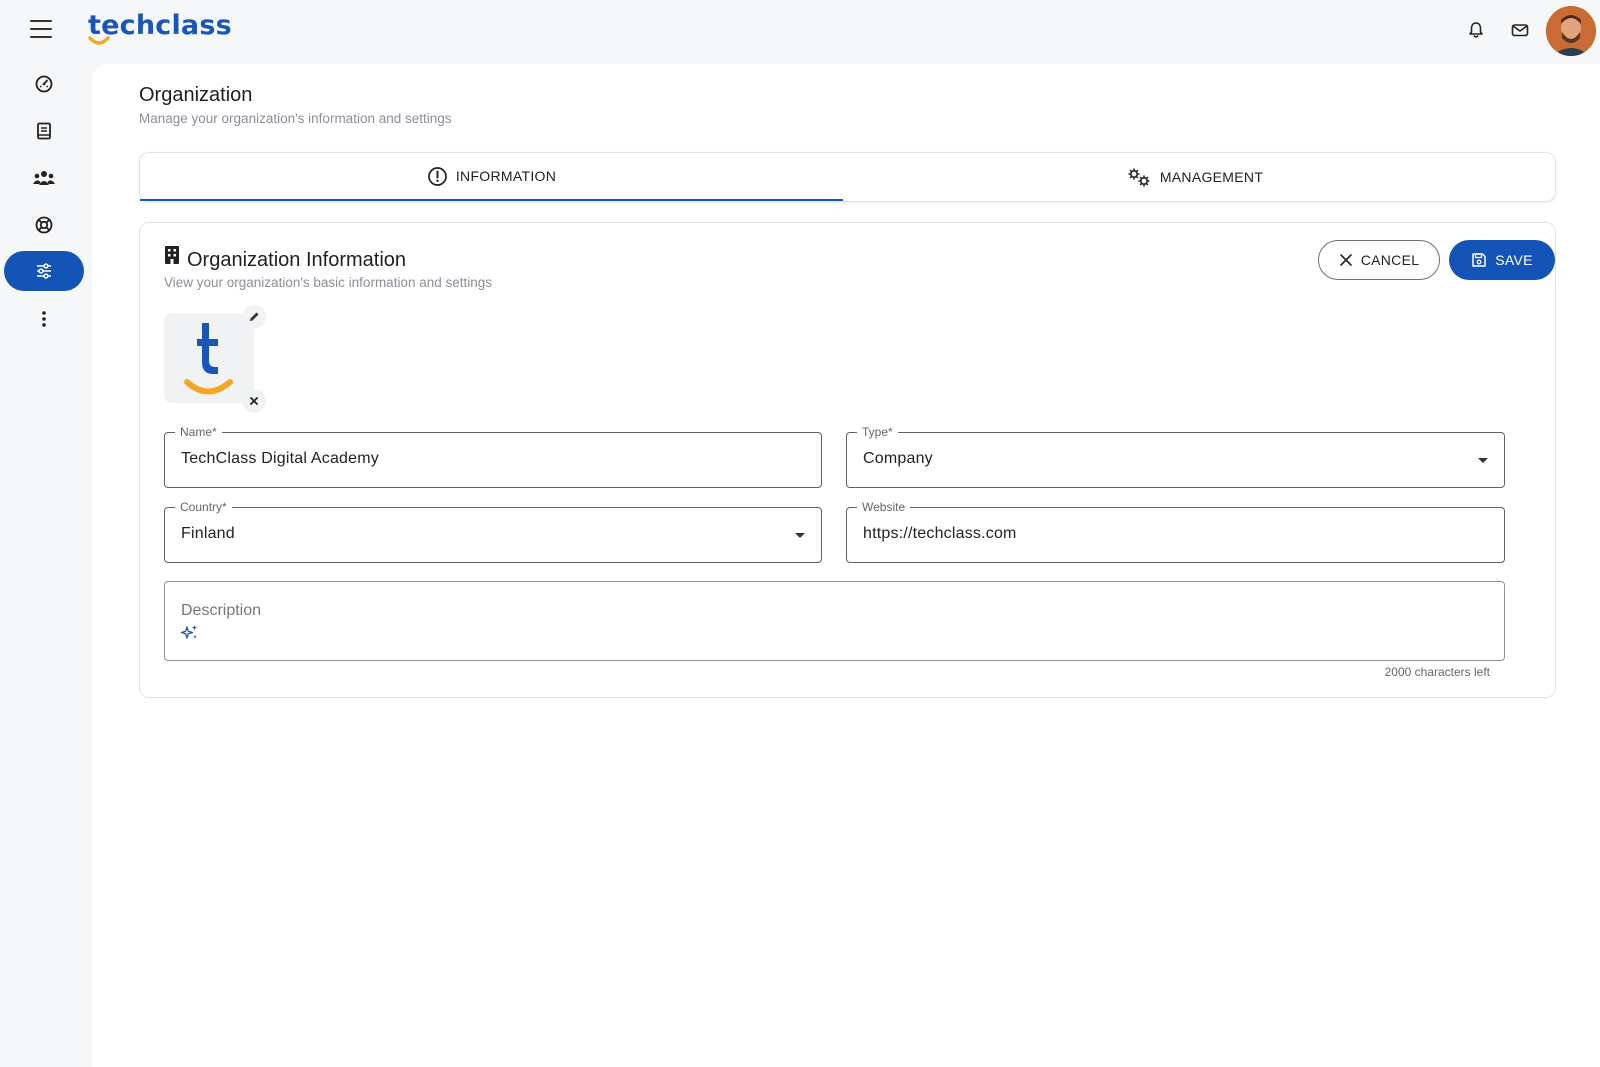  Describe the element at coordinates (208, 533) in the screenshot. I see `country-select-value: Finland` at that location.